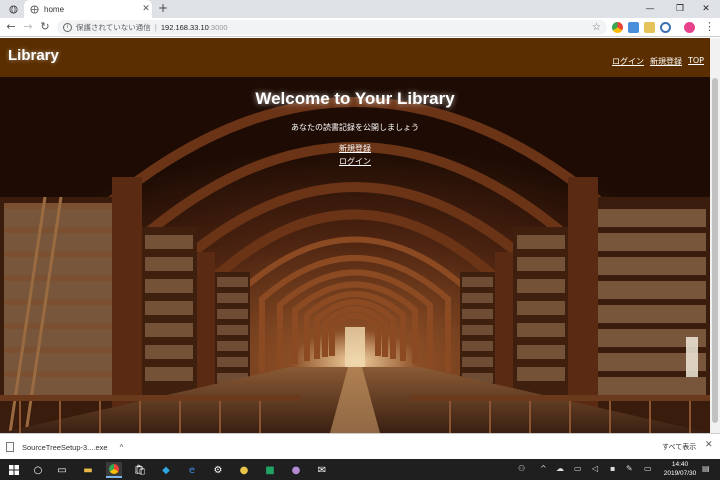 The height and width of the screenshot is (480, 720). What do you see at coordinates (679, 447) in the screenshot?
I see `show-all-downloads-button: すべて表示` at bounding box center [679, 447].